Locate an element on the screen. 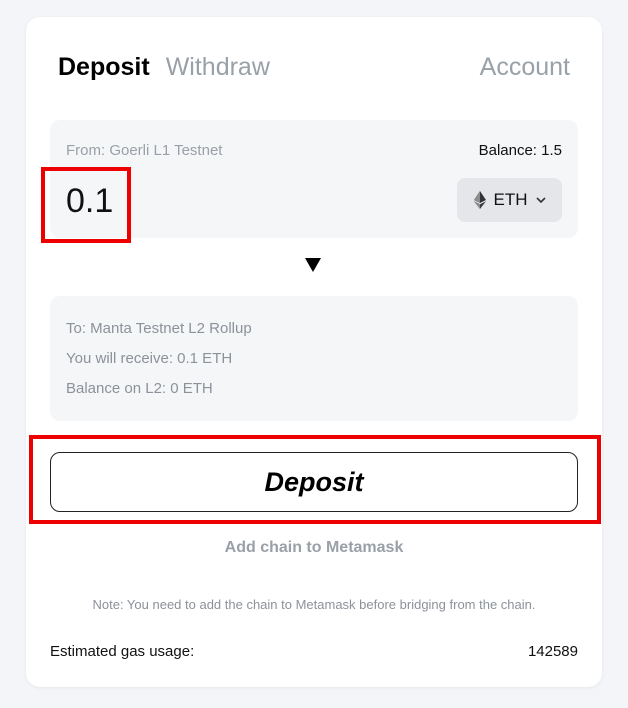 This screenshot has width=628, height=708. tab-bar: Deposit Withdraw Account is located at coordinates (314, 70).